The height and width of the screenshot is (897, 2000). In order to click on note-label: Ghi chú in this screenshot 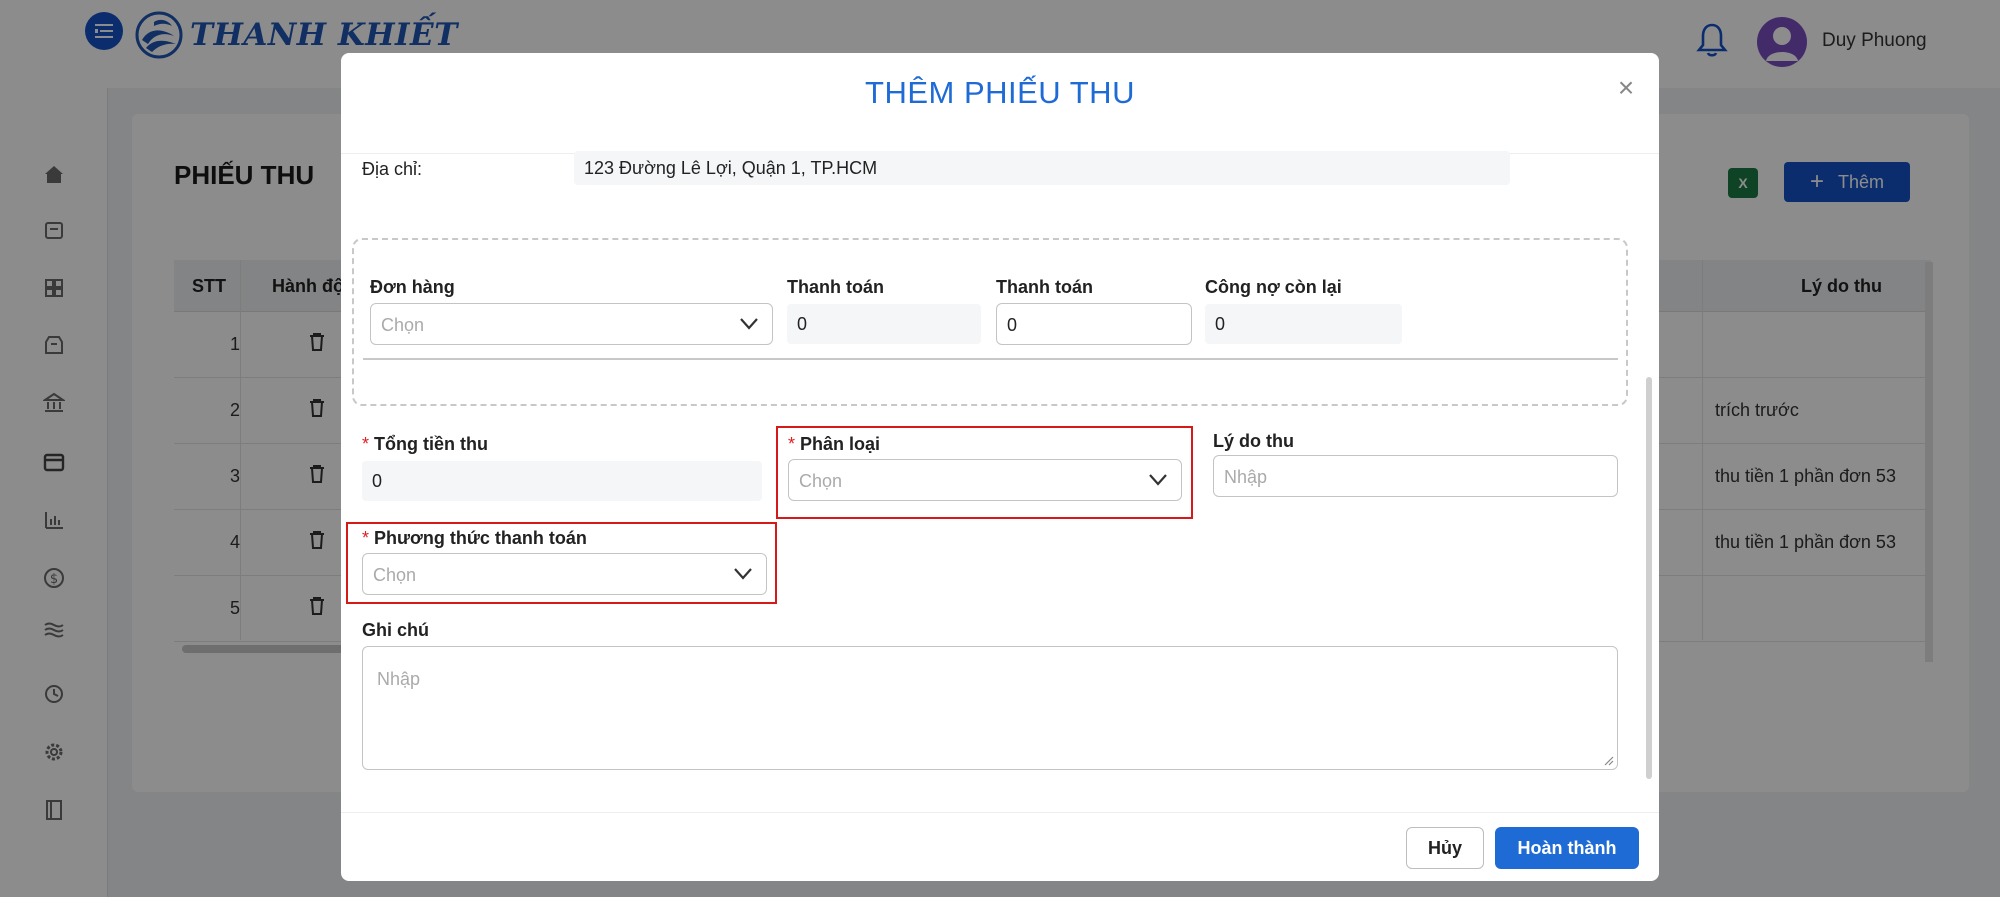, I will do `click(395, 630)`.